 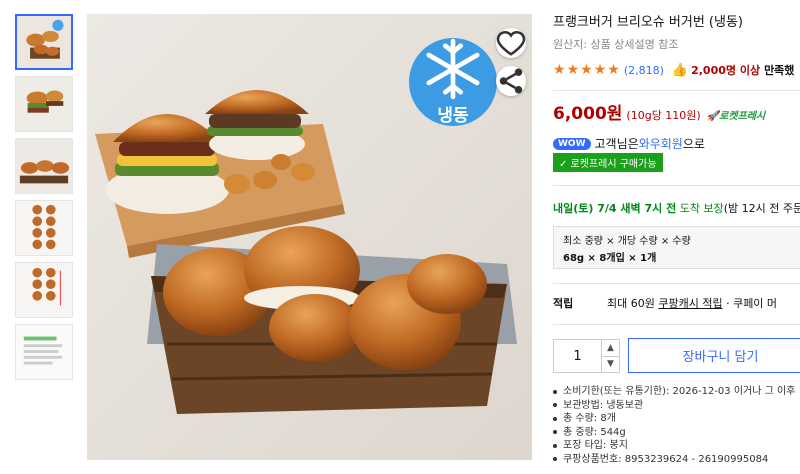 I want to click on rocket-fresh-badge: 🚀로켓프레시, so click(x=736, y=114).